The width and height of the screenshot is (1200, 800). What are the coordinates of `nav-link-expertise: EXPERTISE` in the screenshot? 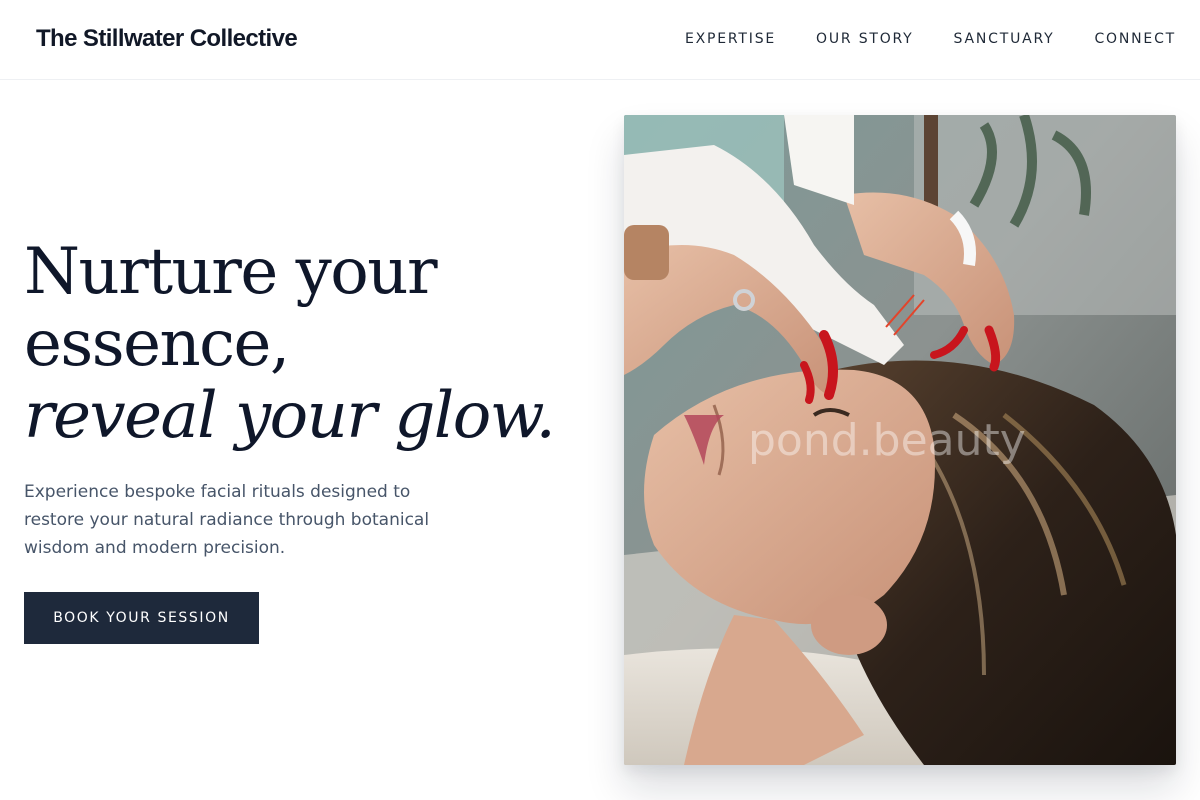 It's located at (730, 39).